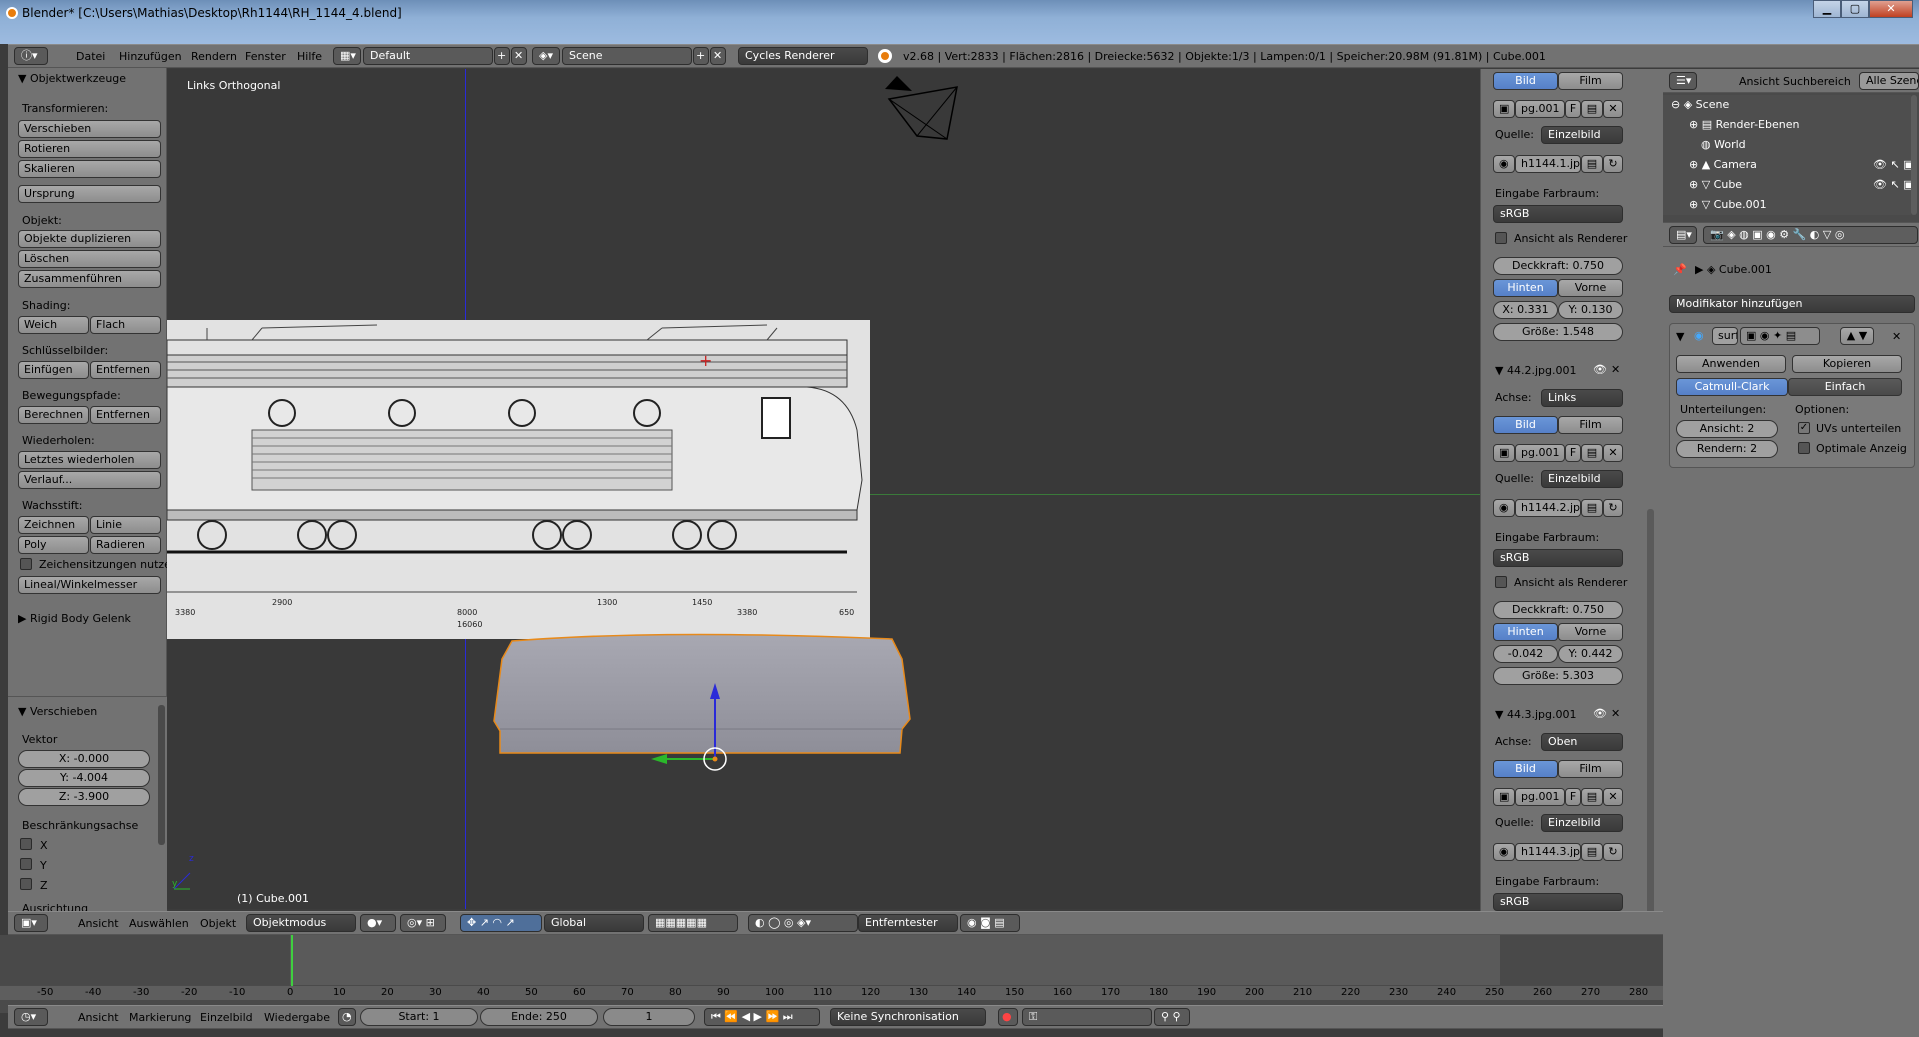  I want to click on bg2-colorspace-dropdown: sRGB, so click(1558, 558).